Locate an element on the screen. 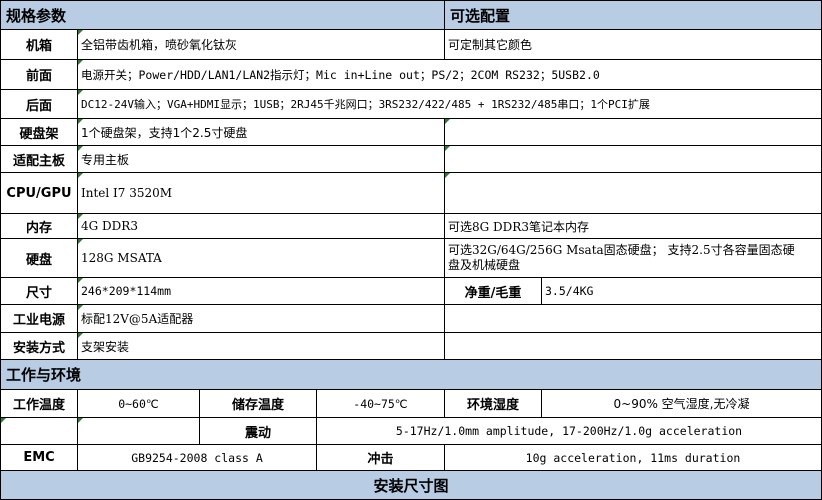 The width and height of the screenshot is (822, 500). row-memory: 内存 4G DDR3 可选8G DDR3笔记本内存 is located at coordinates (411, 226).